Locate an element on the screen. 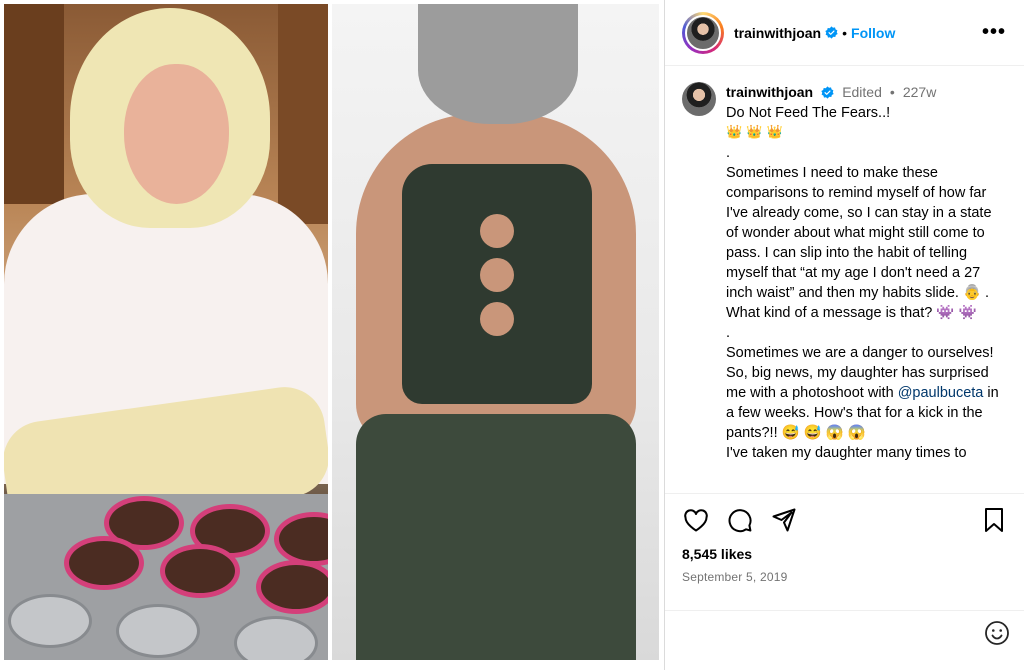 The width and height of the screenshot is (1024, 670). story-ring is located at coordinates (703, 32).